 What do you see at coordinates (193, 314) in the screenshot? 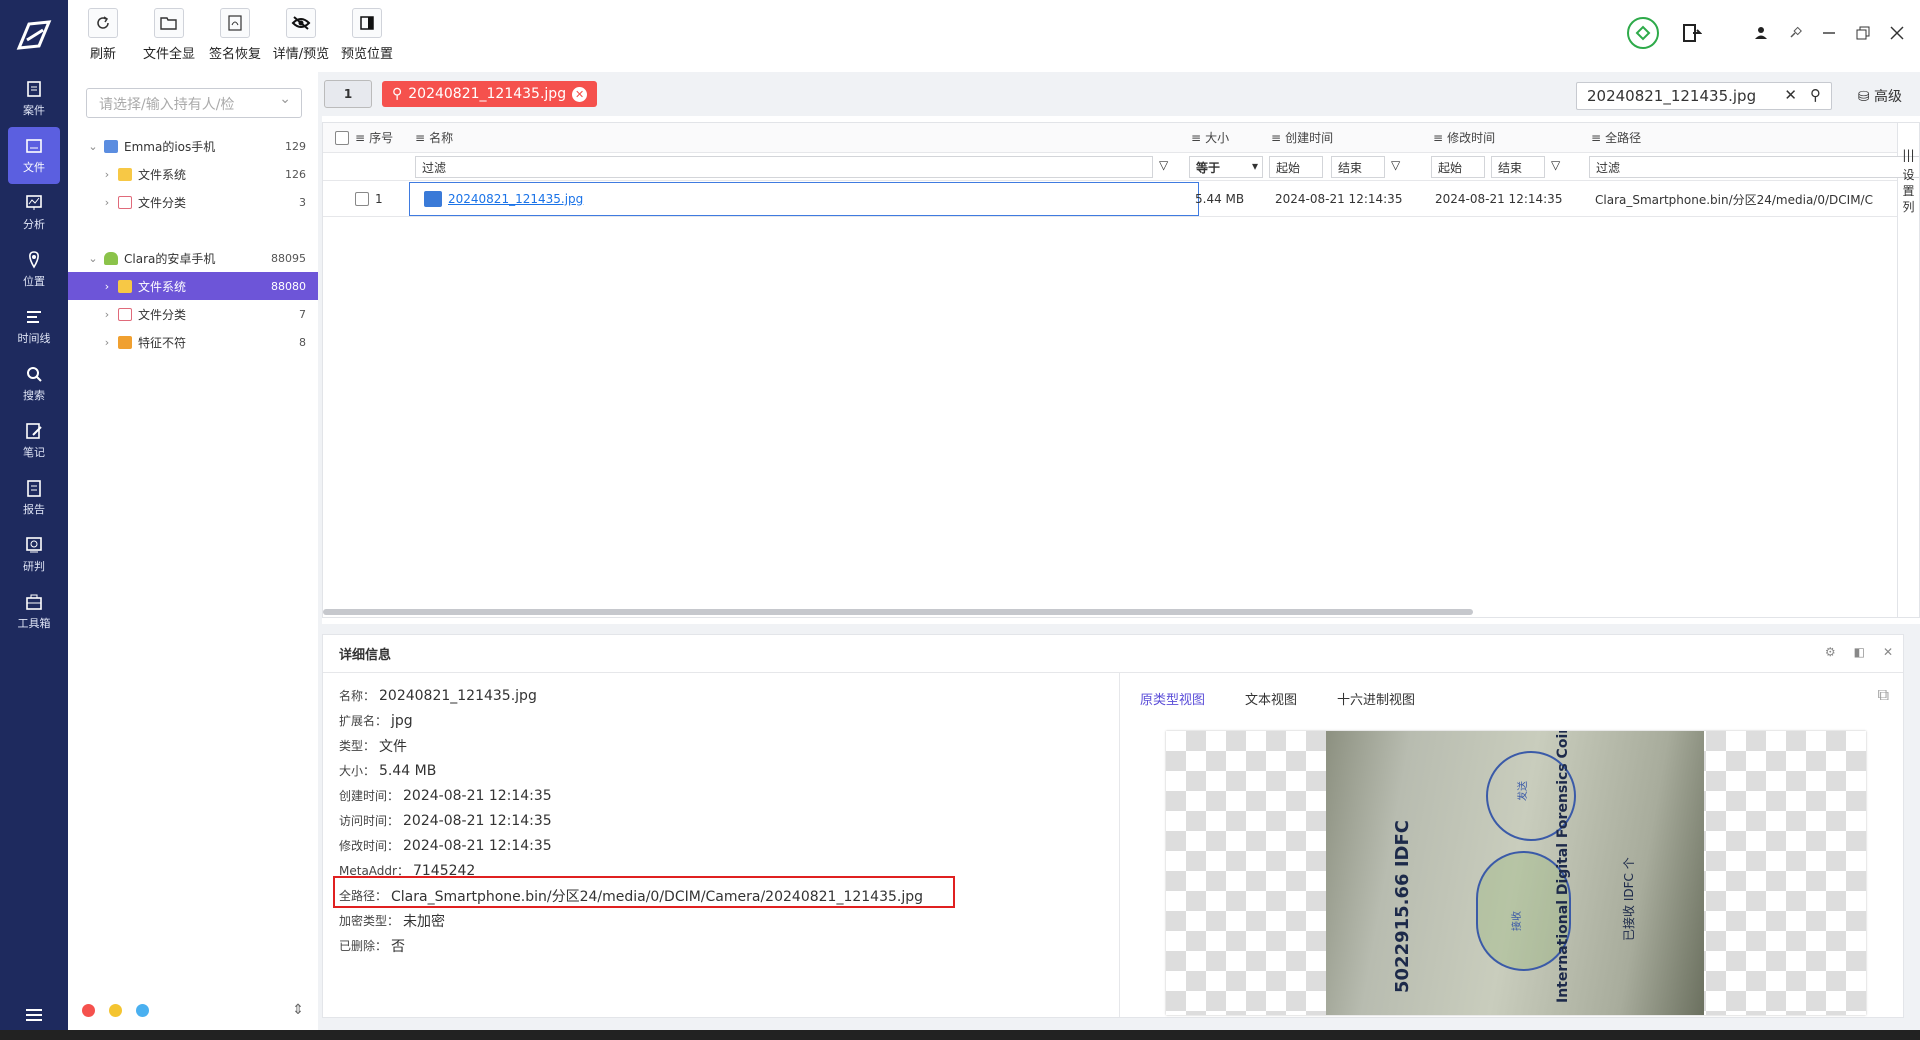
I see `tree-clara-category: › 文件分类 7` at bounding box center [193, 314].